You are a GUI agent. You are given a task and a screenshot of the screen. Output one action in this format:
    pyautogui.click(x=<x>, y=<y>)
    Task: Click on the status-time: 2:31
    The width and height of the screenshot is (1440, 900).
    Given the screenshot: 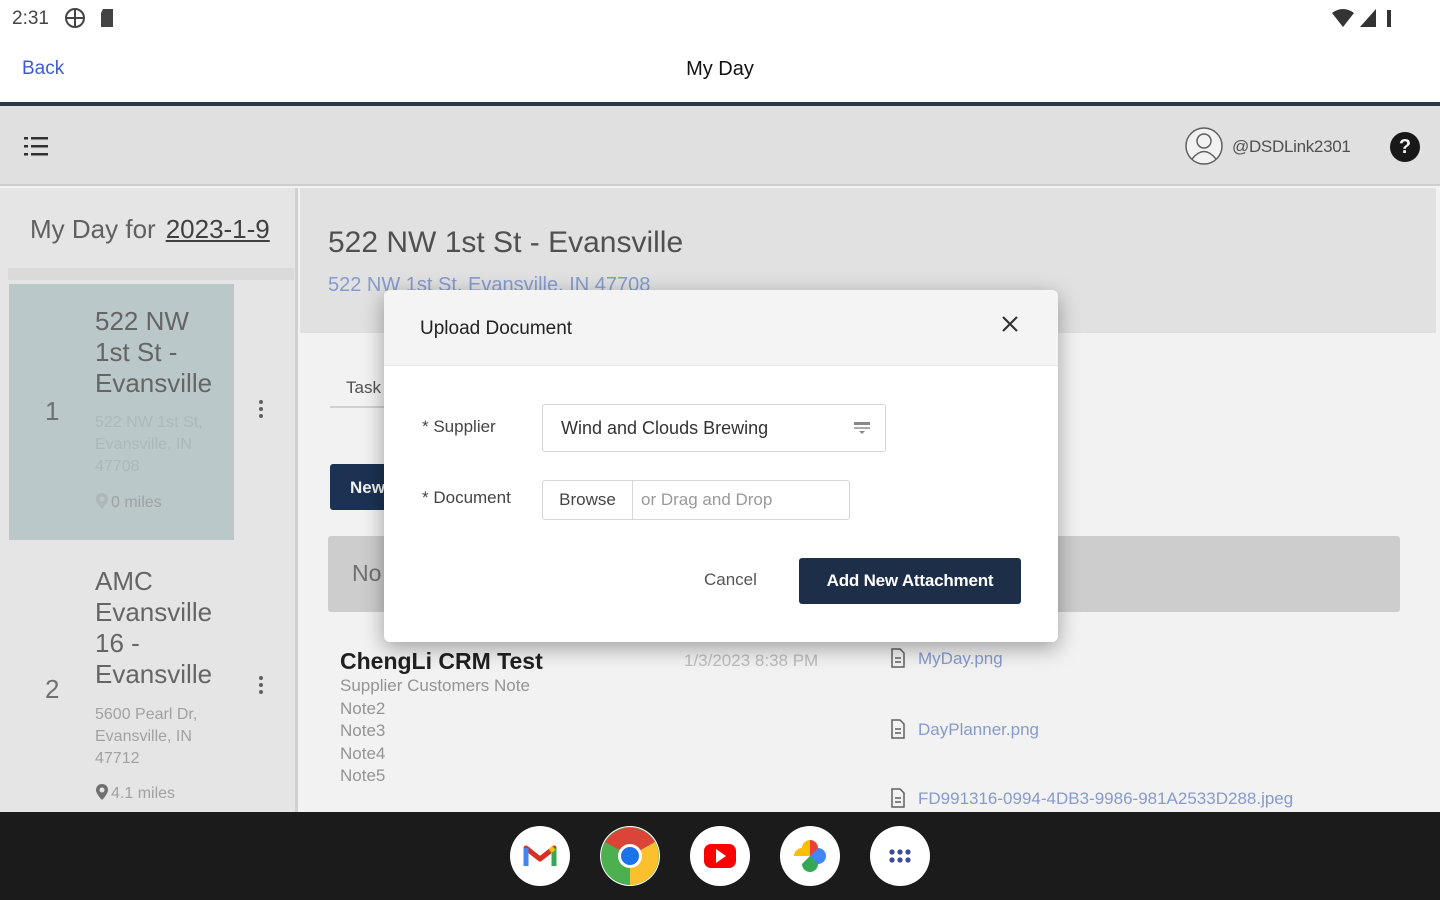 What is the action you would take?
    pyautogui.click(x=30, y=18)
    